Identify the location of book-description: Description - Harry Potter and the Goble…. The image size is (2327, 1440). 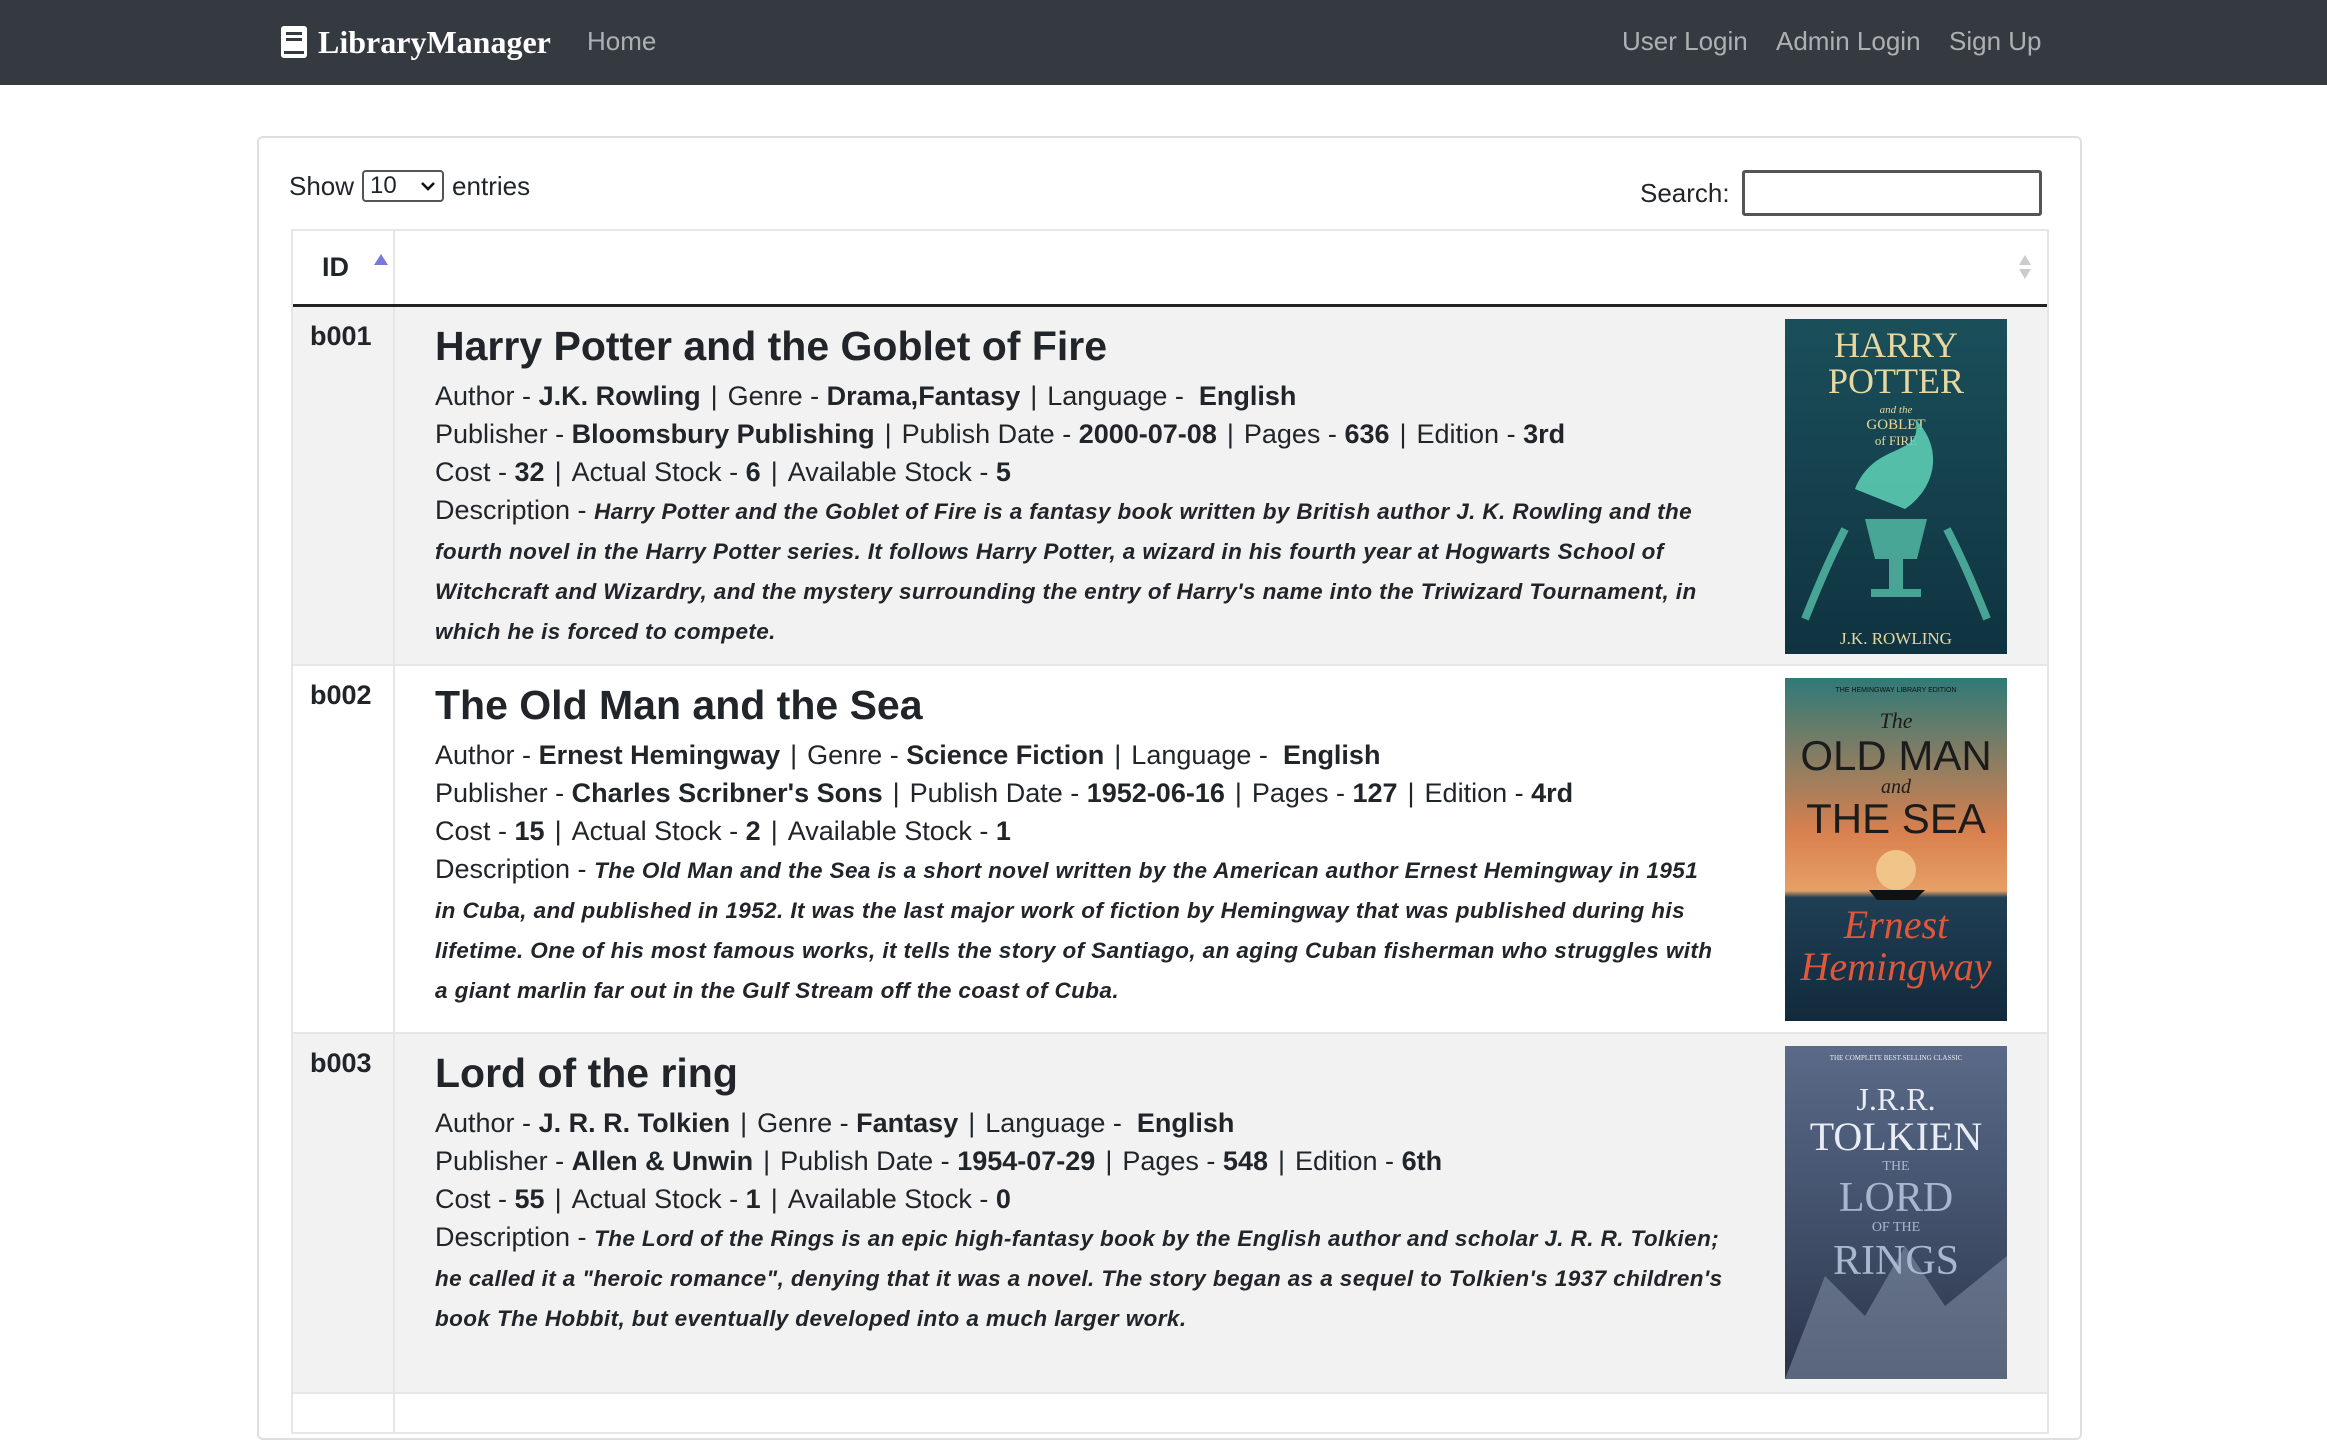
(1066, 569).